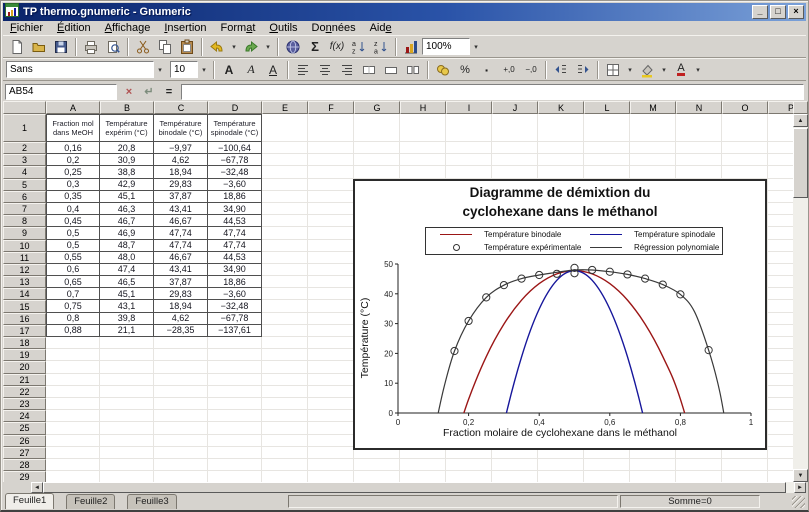  I want to click on row-header-23: 23, so click(24, 404).